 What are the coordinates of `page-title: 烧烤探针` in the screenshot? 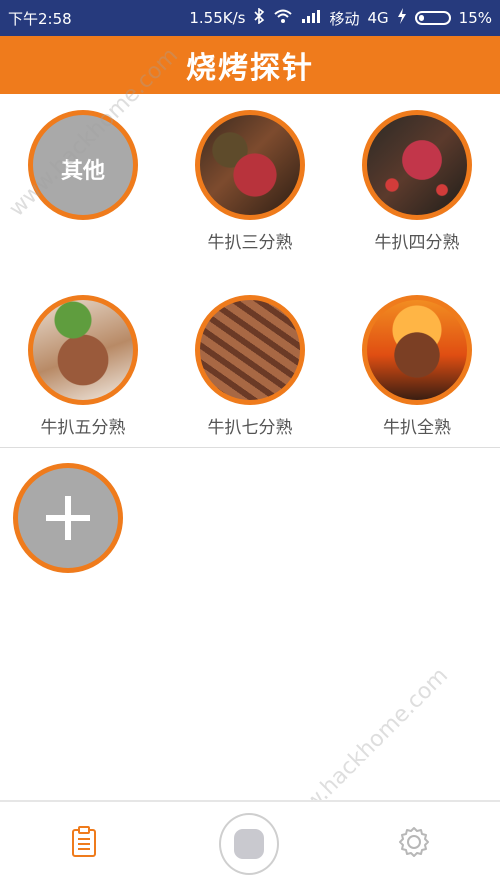 It's located at (250, 68).